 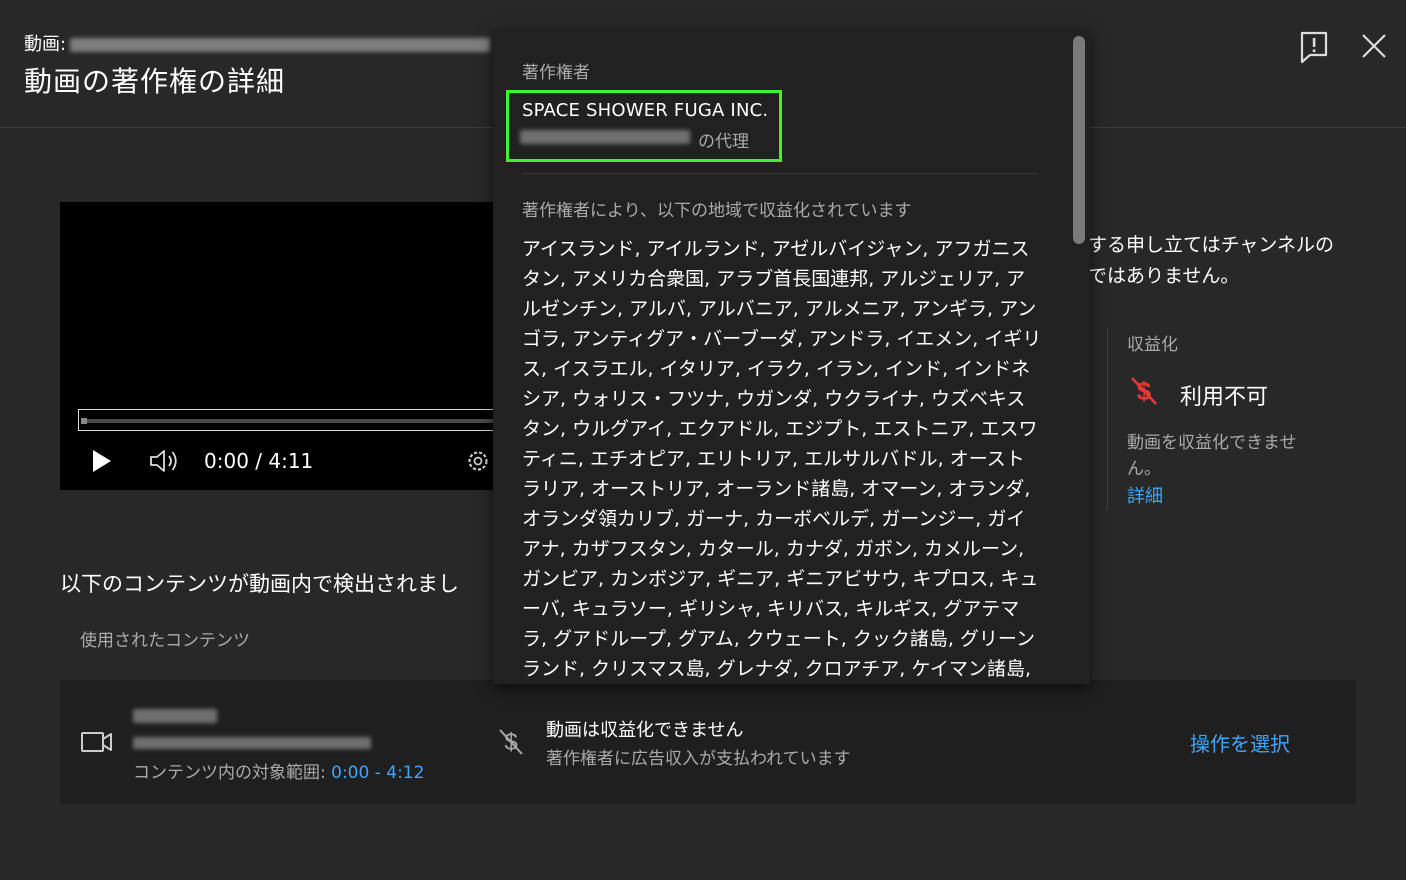 What do you see at coordinates (1107, 419) in the screenshot?
I see `monetization-divider` at bounding box center [1107, 419].